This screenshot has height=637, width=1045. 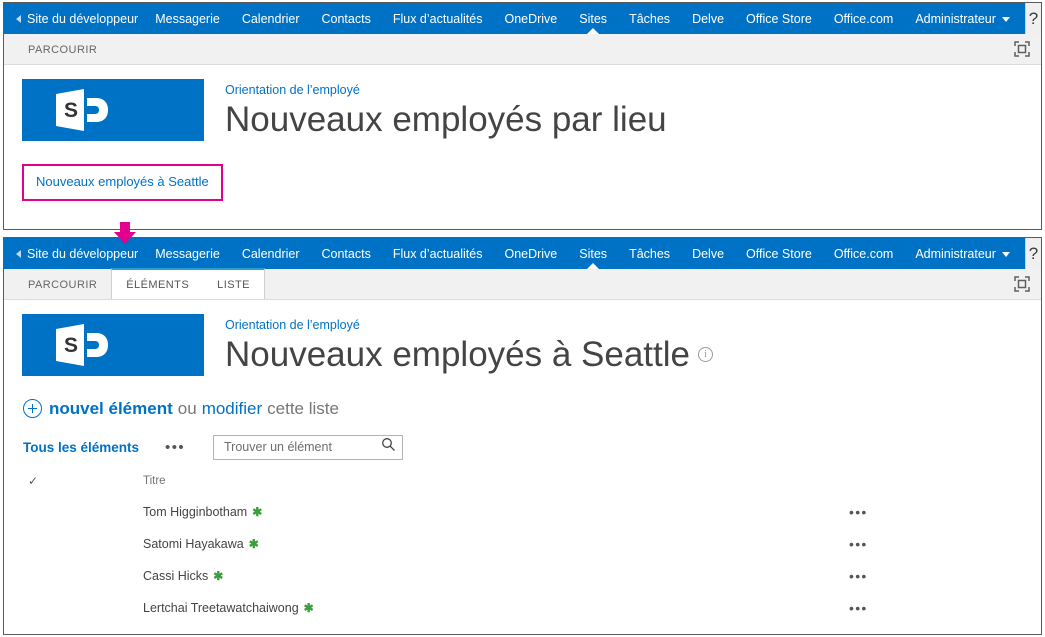 What do you see at coordinates (113, 345) in the screenshot?
I see `sharepoint-logo-bottom: S` at bounding box center [113, 345].